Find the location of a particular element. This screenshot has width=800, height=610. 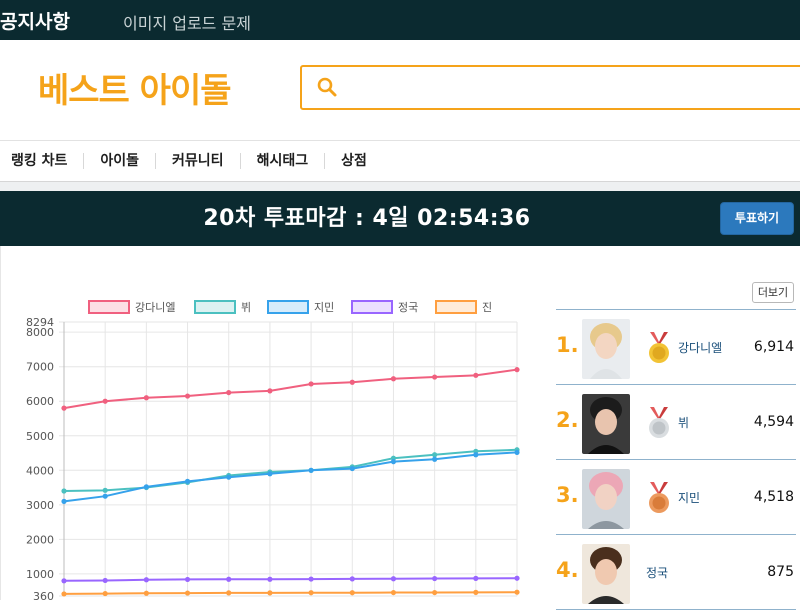

legend-label: 뷔 is located at coordinates (246, 307).